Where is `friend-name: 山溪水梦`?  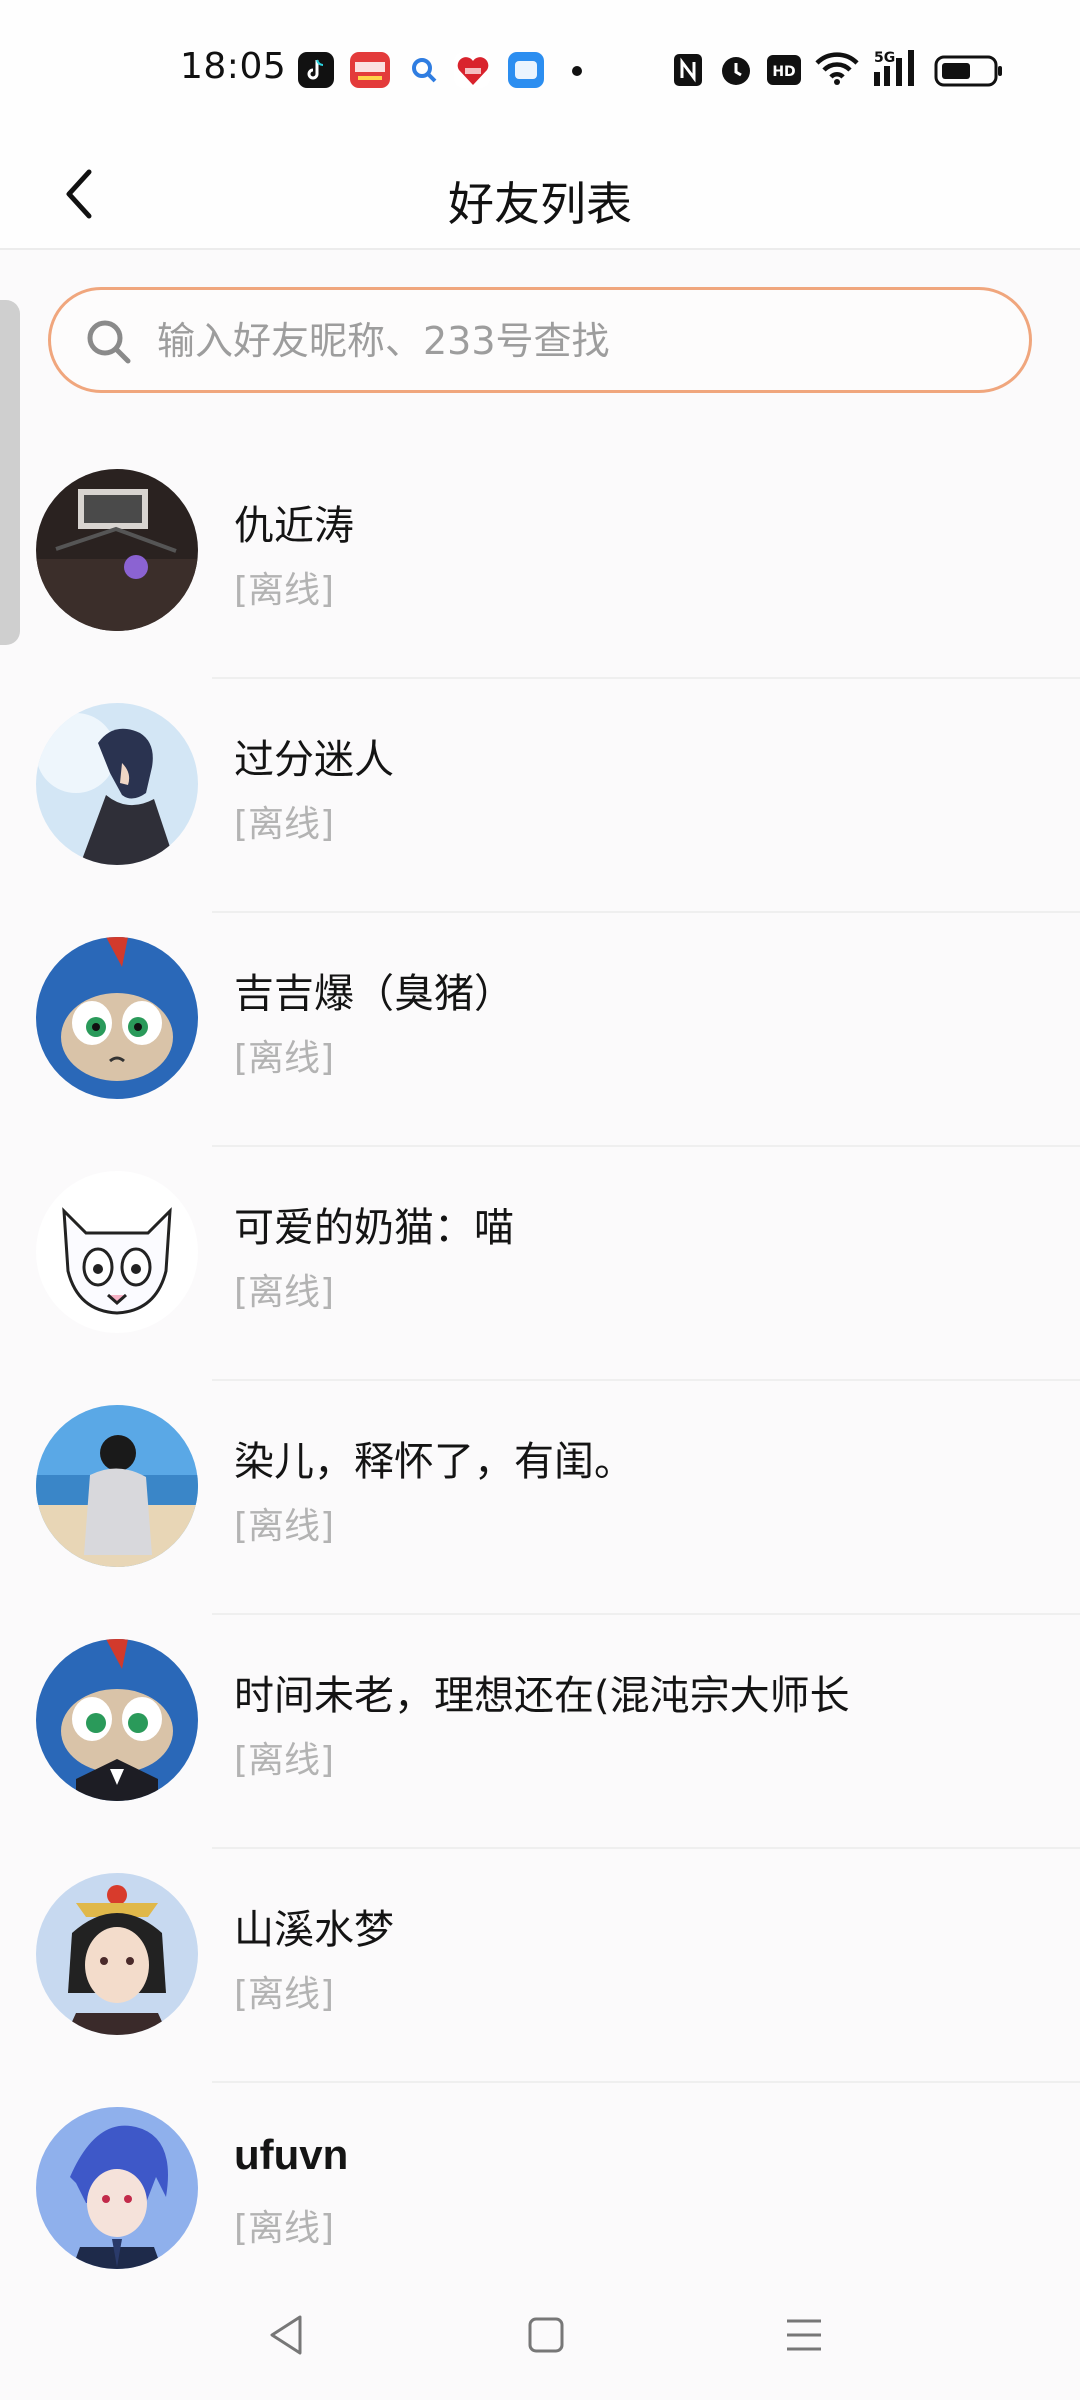 friend-name: 山溪水梦 is located at coordinates (314, 1930).